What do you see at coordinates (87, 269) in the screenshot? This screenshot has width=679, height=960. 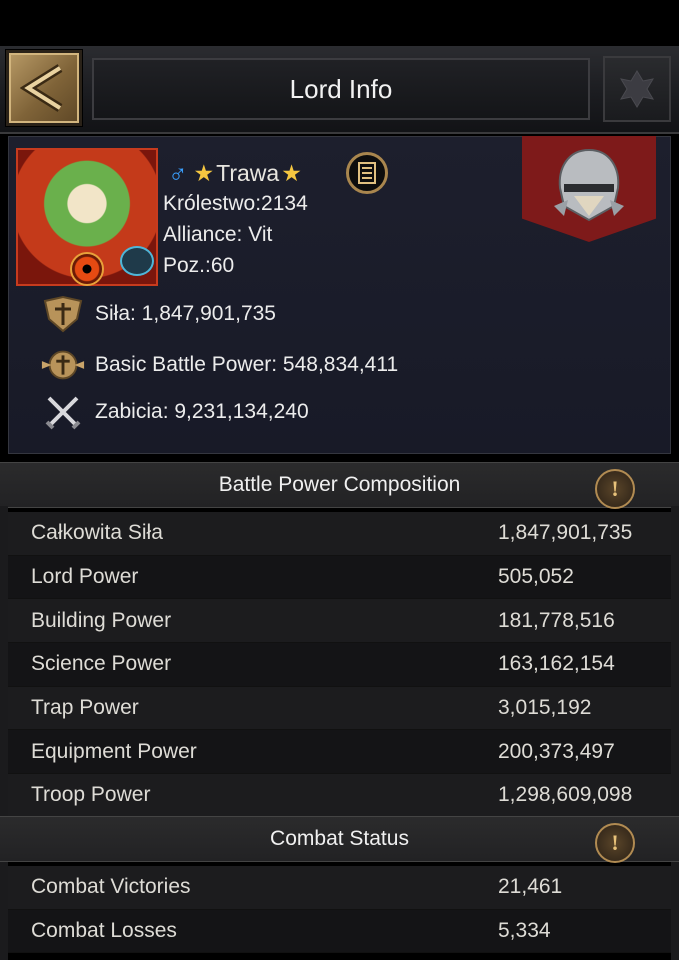 I see `eye-emblem-icon` at bounding box center [87, 269].